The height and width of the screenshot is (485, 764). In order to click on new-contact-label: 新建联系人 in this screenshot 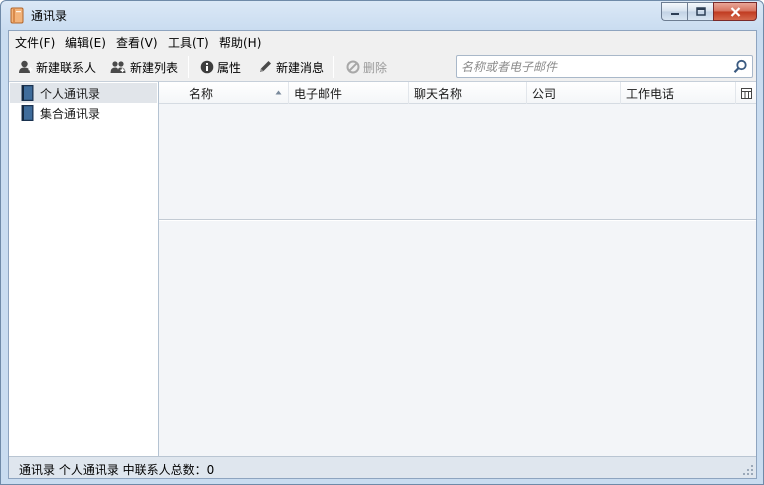, I will do `click(66, 67)`.